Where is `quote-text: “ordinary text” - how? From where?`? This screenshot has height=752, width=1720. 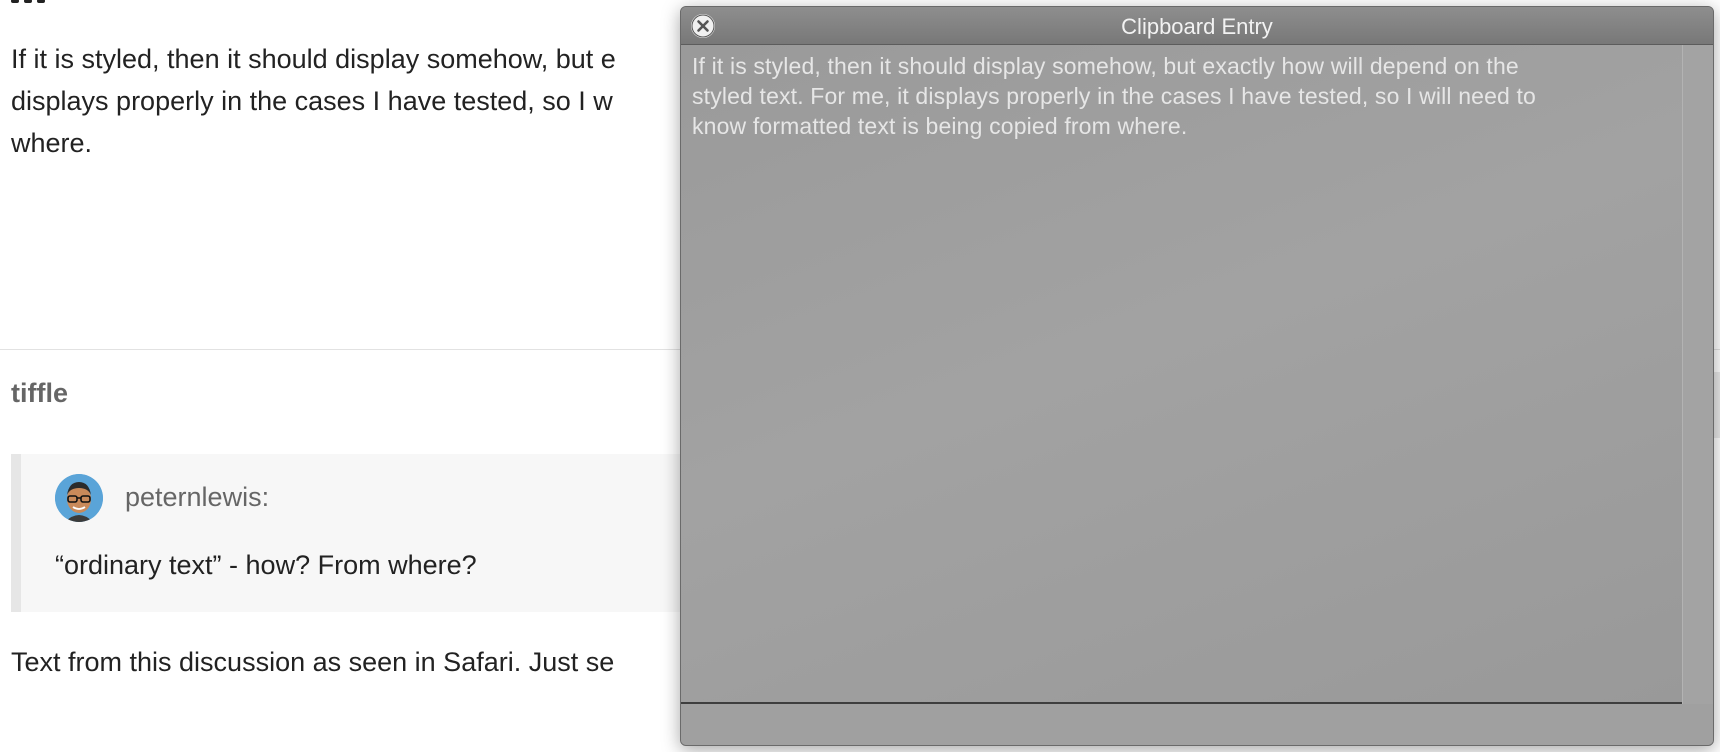 quote-text: “ordinary text” - how? From where? is located at coordinates (266, 565).